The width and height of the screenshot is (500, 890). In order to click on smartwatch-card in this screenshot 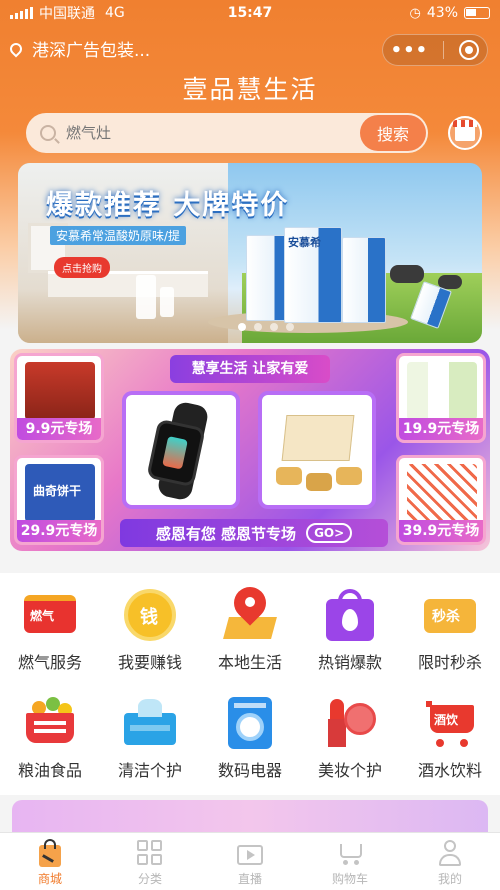, I will do `click(181, 450)`.